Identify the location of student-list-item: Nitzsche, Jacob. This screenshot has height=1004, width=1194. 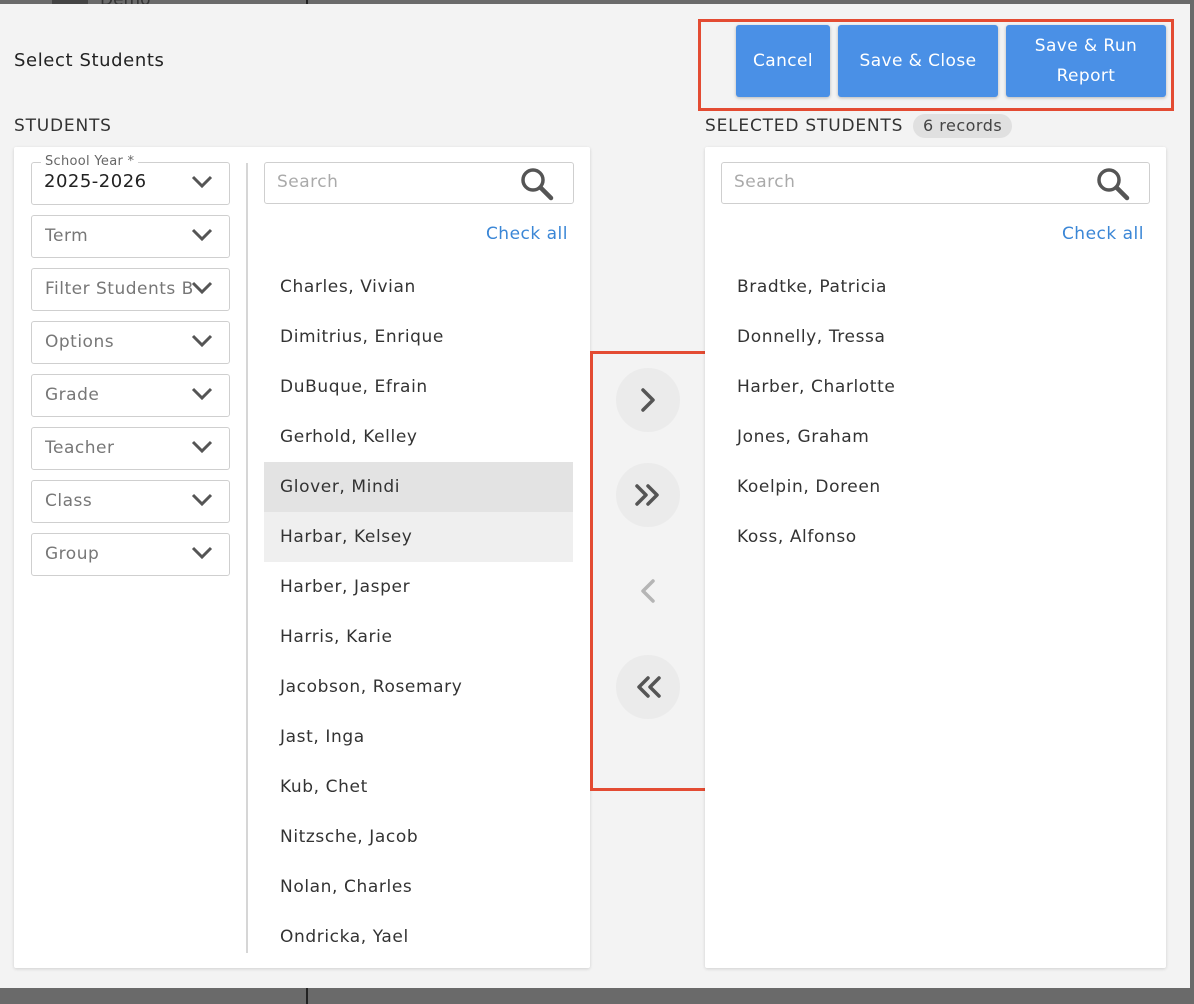
(418, 837).